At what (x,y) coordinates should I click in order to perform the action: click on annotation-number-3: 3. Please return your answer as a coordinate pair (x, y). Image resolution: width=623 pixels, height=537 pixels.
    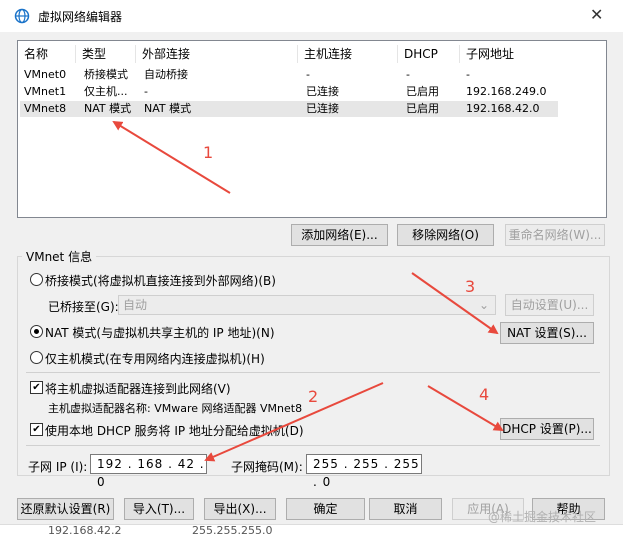
    Looking at the image, I should click on (470, 286).